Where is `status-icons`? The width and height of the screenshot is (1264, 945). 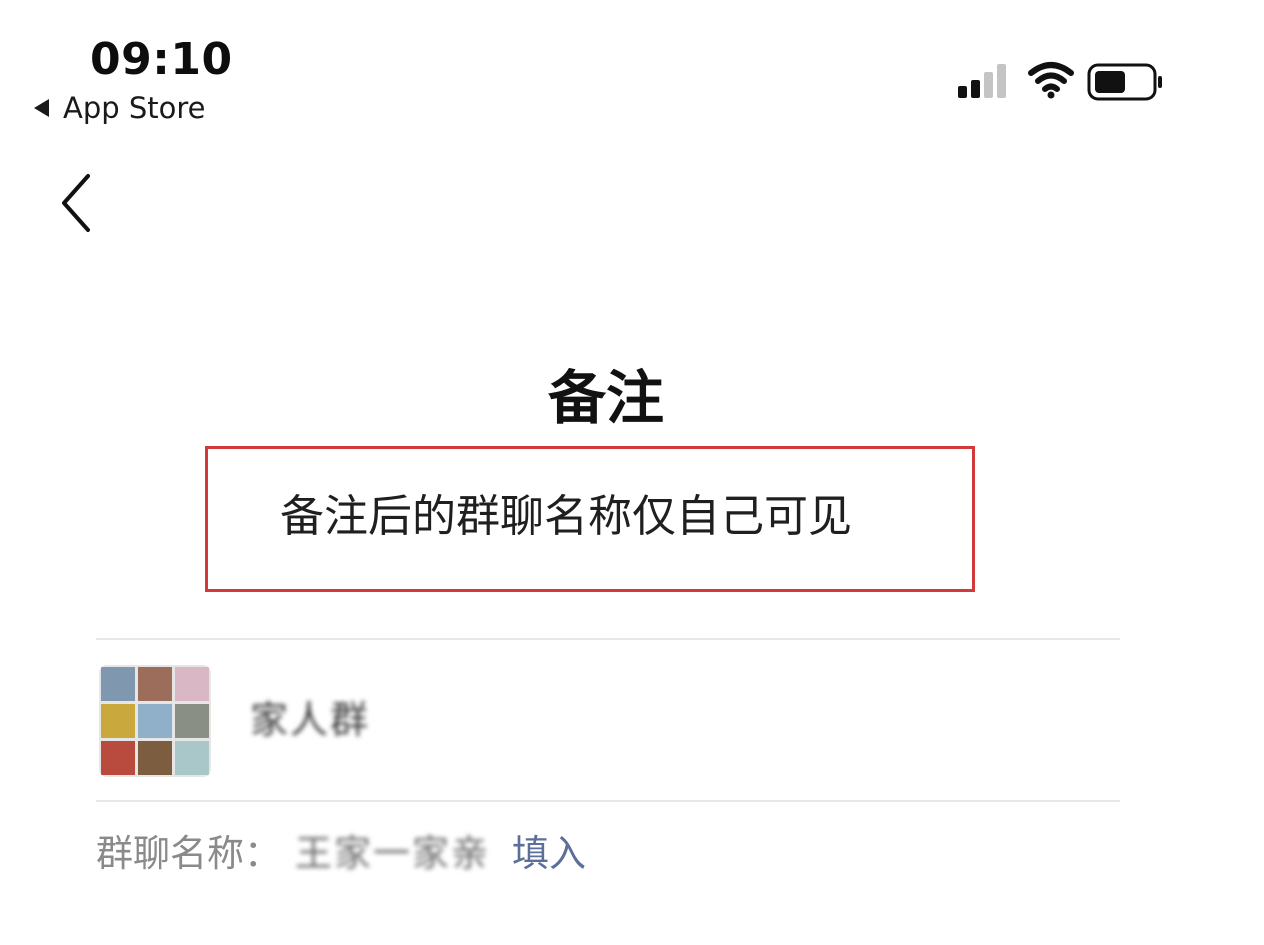
status-icons is located at coordinates (1061, 82).